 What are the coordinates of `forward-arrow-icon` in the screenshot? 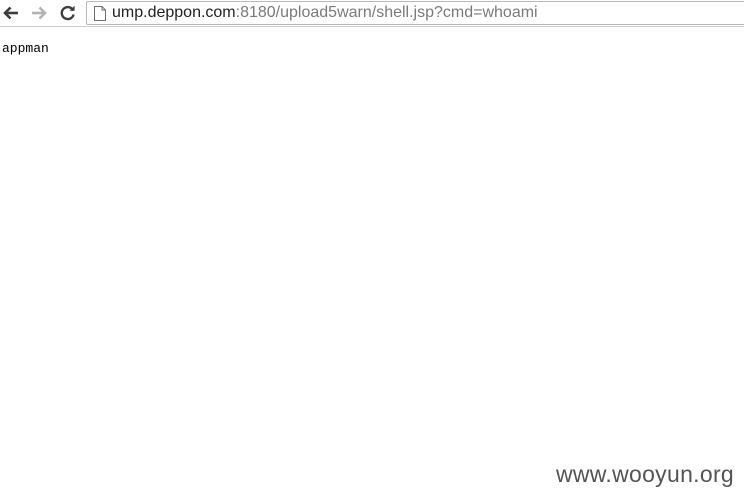 It's located at (39, 13).